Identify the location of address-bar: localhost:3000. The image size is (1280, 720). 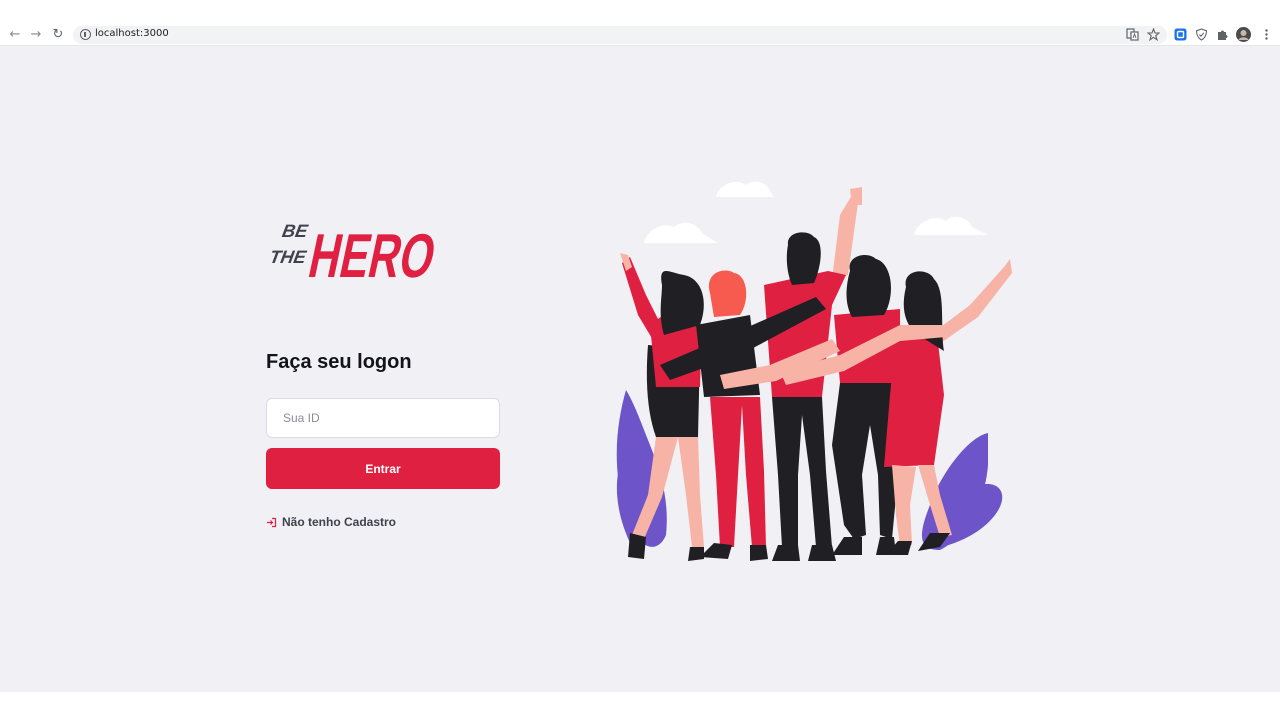
(620, 35).